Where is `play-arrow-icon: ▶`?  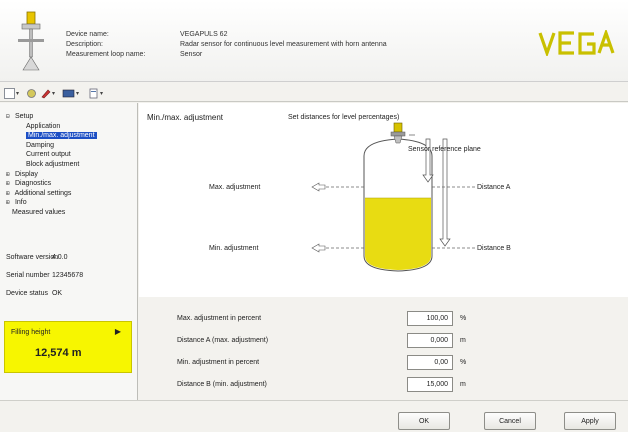 play-arrow-icon: ▶ is located at coordinates (117, 331).